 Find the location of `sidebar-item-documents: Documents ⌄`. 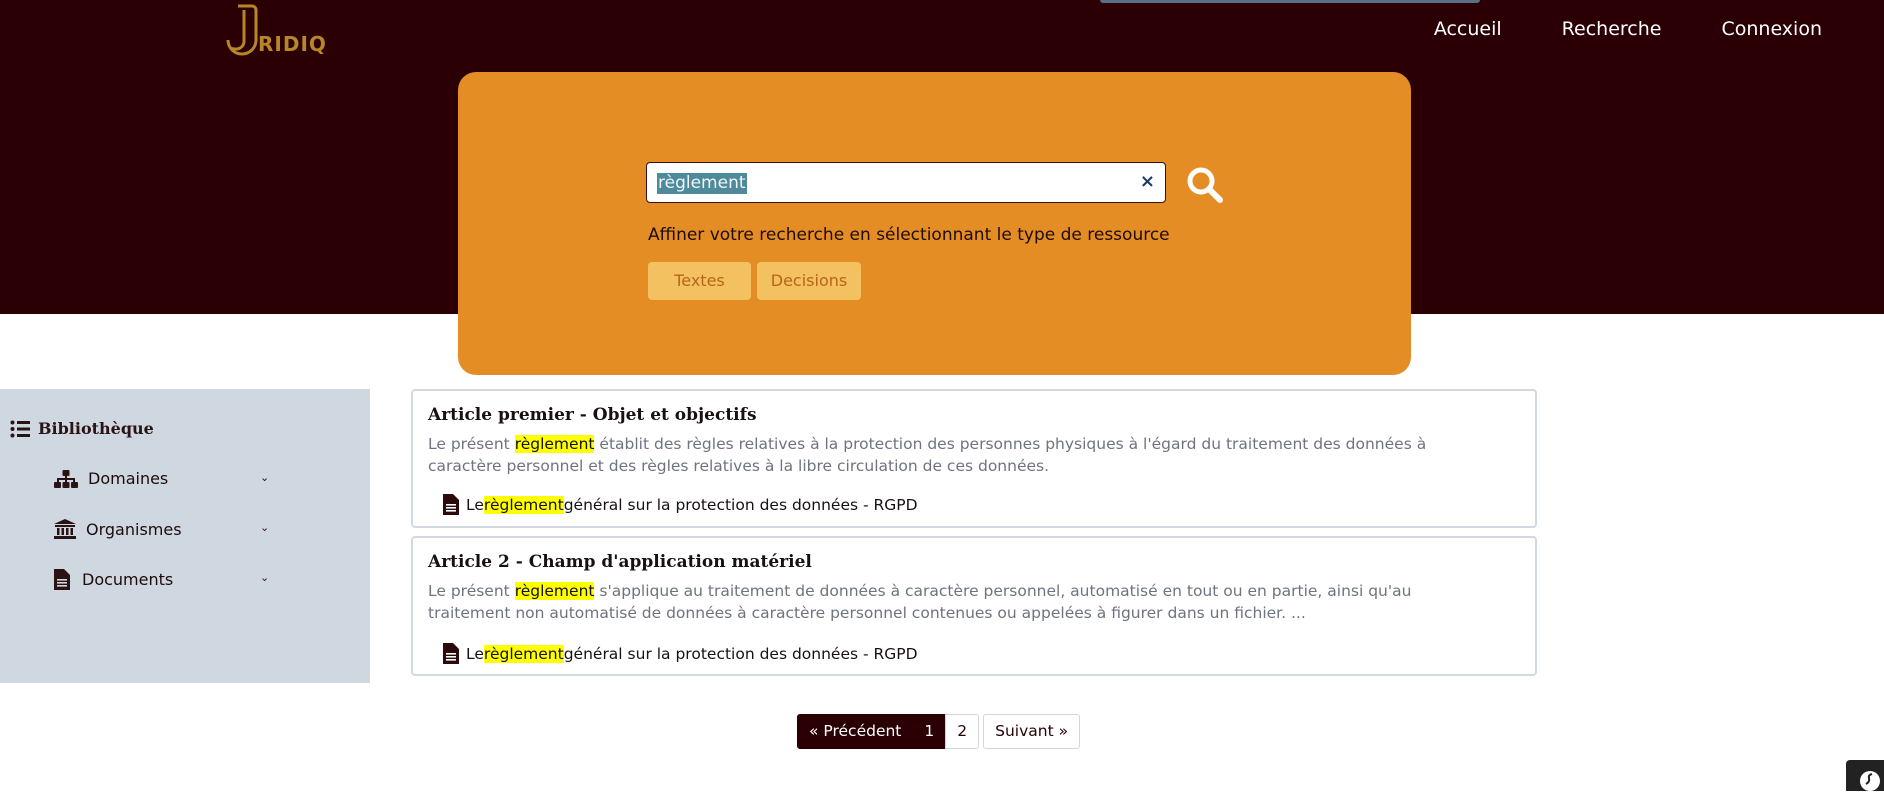

sidebar-item-documents: Documents ⌄ is located at coordinates (161, 579).